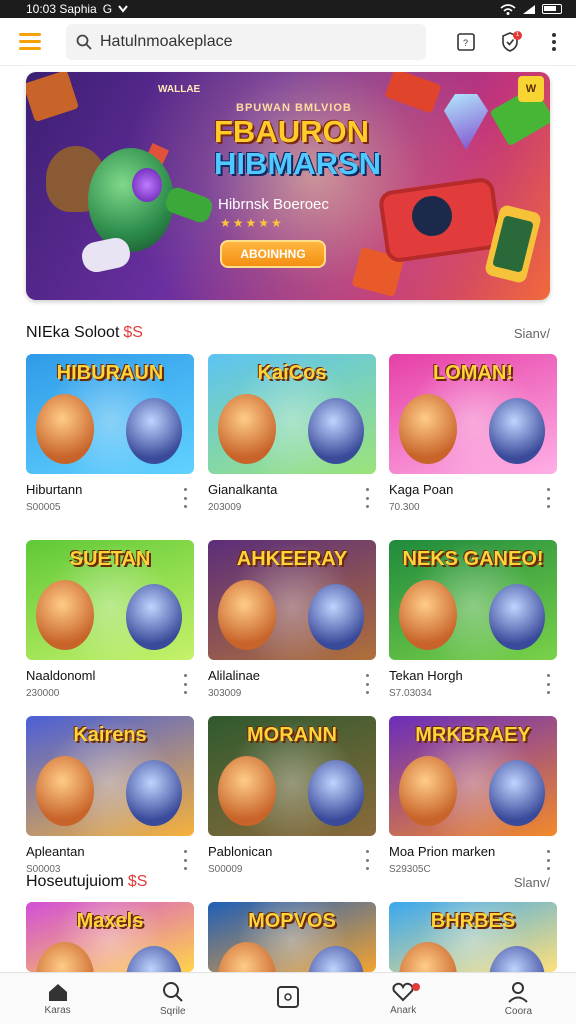 The width and height of the screenshot is (576, 1024). I want to click on nav-wishlist: Anark, so click(403, 998).